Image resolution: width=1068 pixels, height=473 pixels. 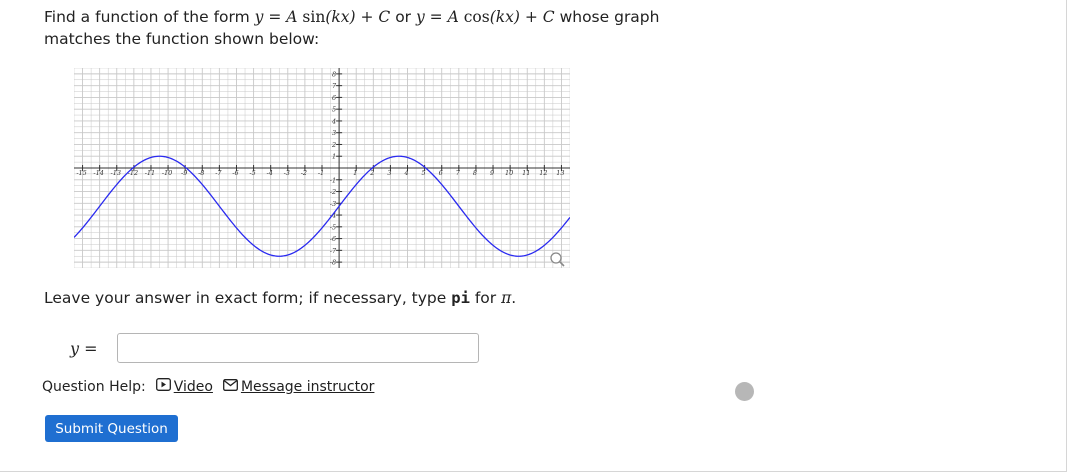 I want to click on answer-input, so click(x=298, y=348).